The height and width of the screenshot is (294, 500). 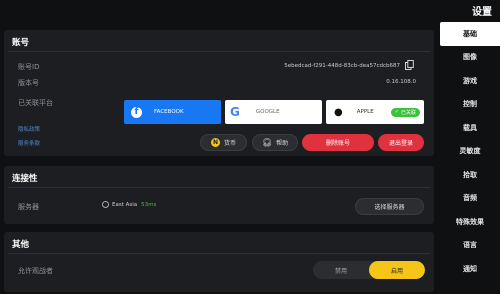 I want to click on sidebar-item-graphics: 图像, so click(x=470, y=58).